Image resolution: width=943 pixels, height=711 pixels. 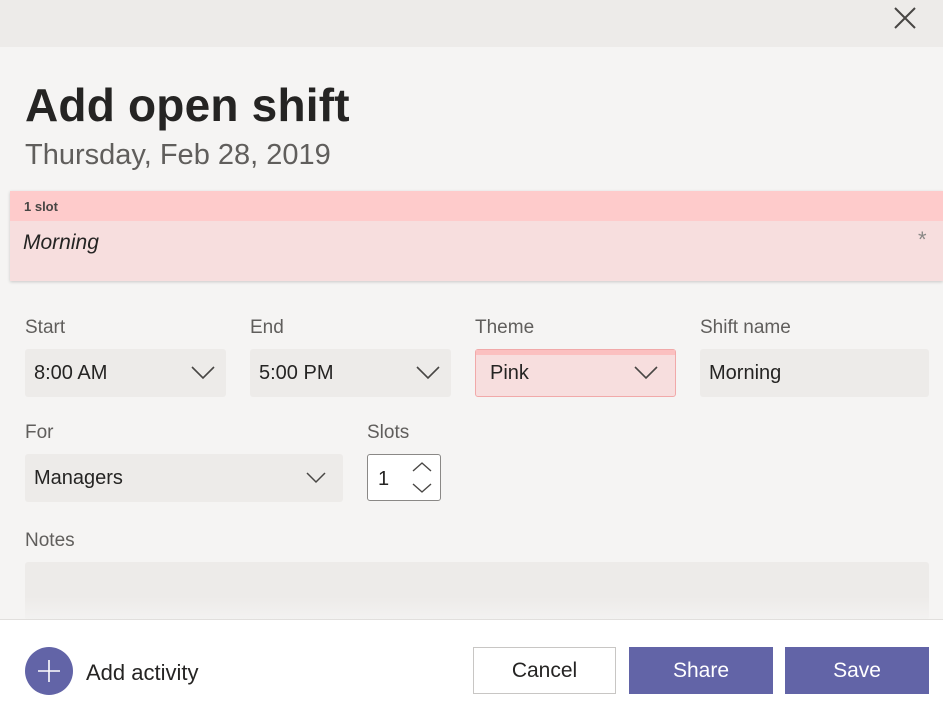 What do you see at coordinates (71, 373) in the screenshot?
I see `start-time-value: 8:00 AM` at bounding box center [71, 373].